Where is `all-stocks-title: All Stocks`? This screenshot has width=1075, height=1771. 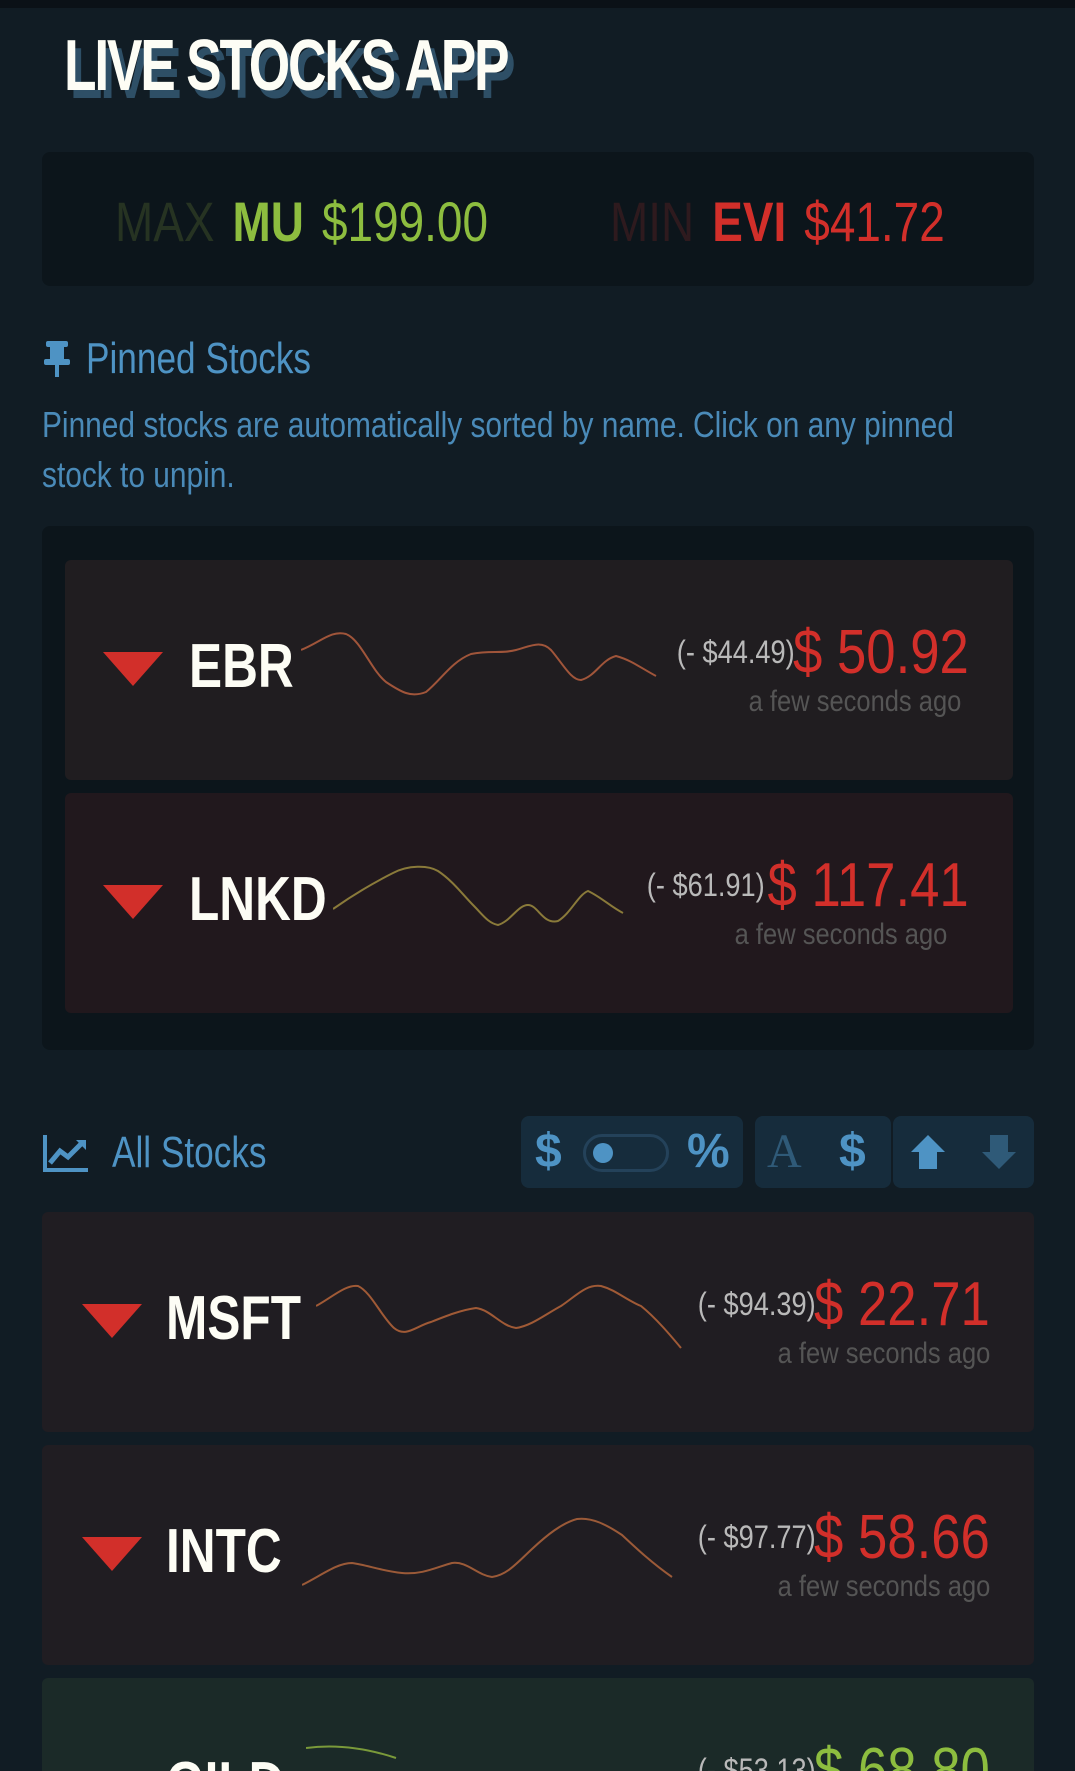
all-stocks-title: All Stocks is located at coordinates (189, 1152).